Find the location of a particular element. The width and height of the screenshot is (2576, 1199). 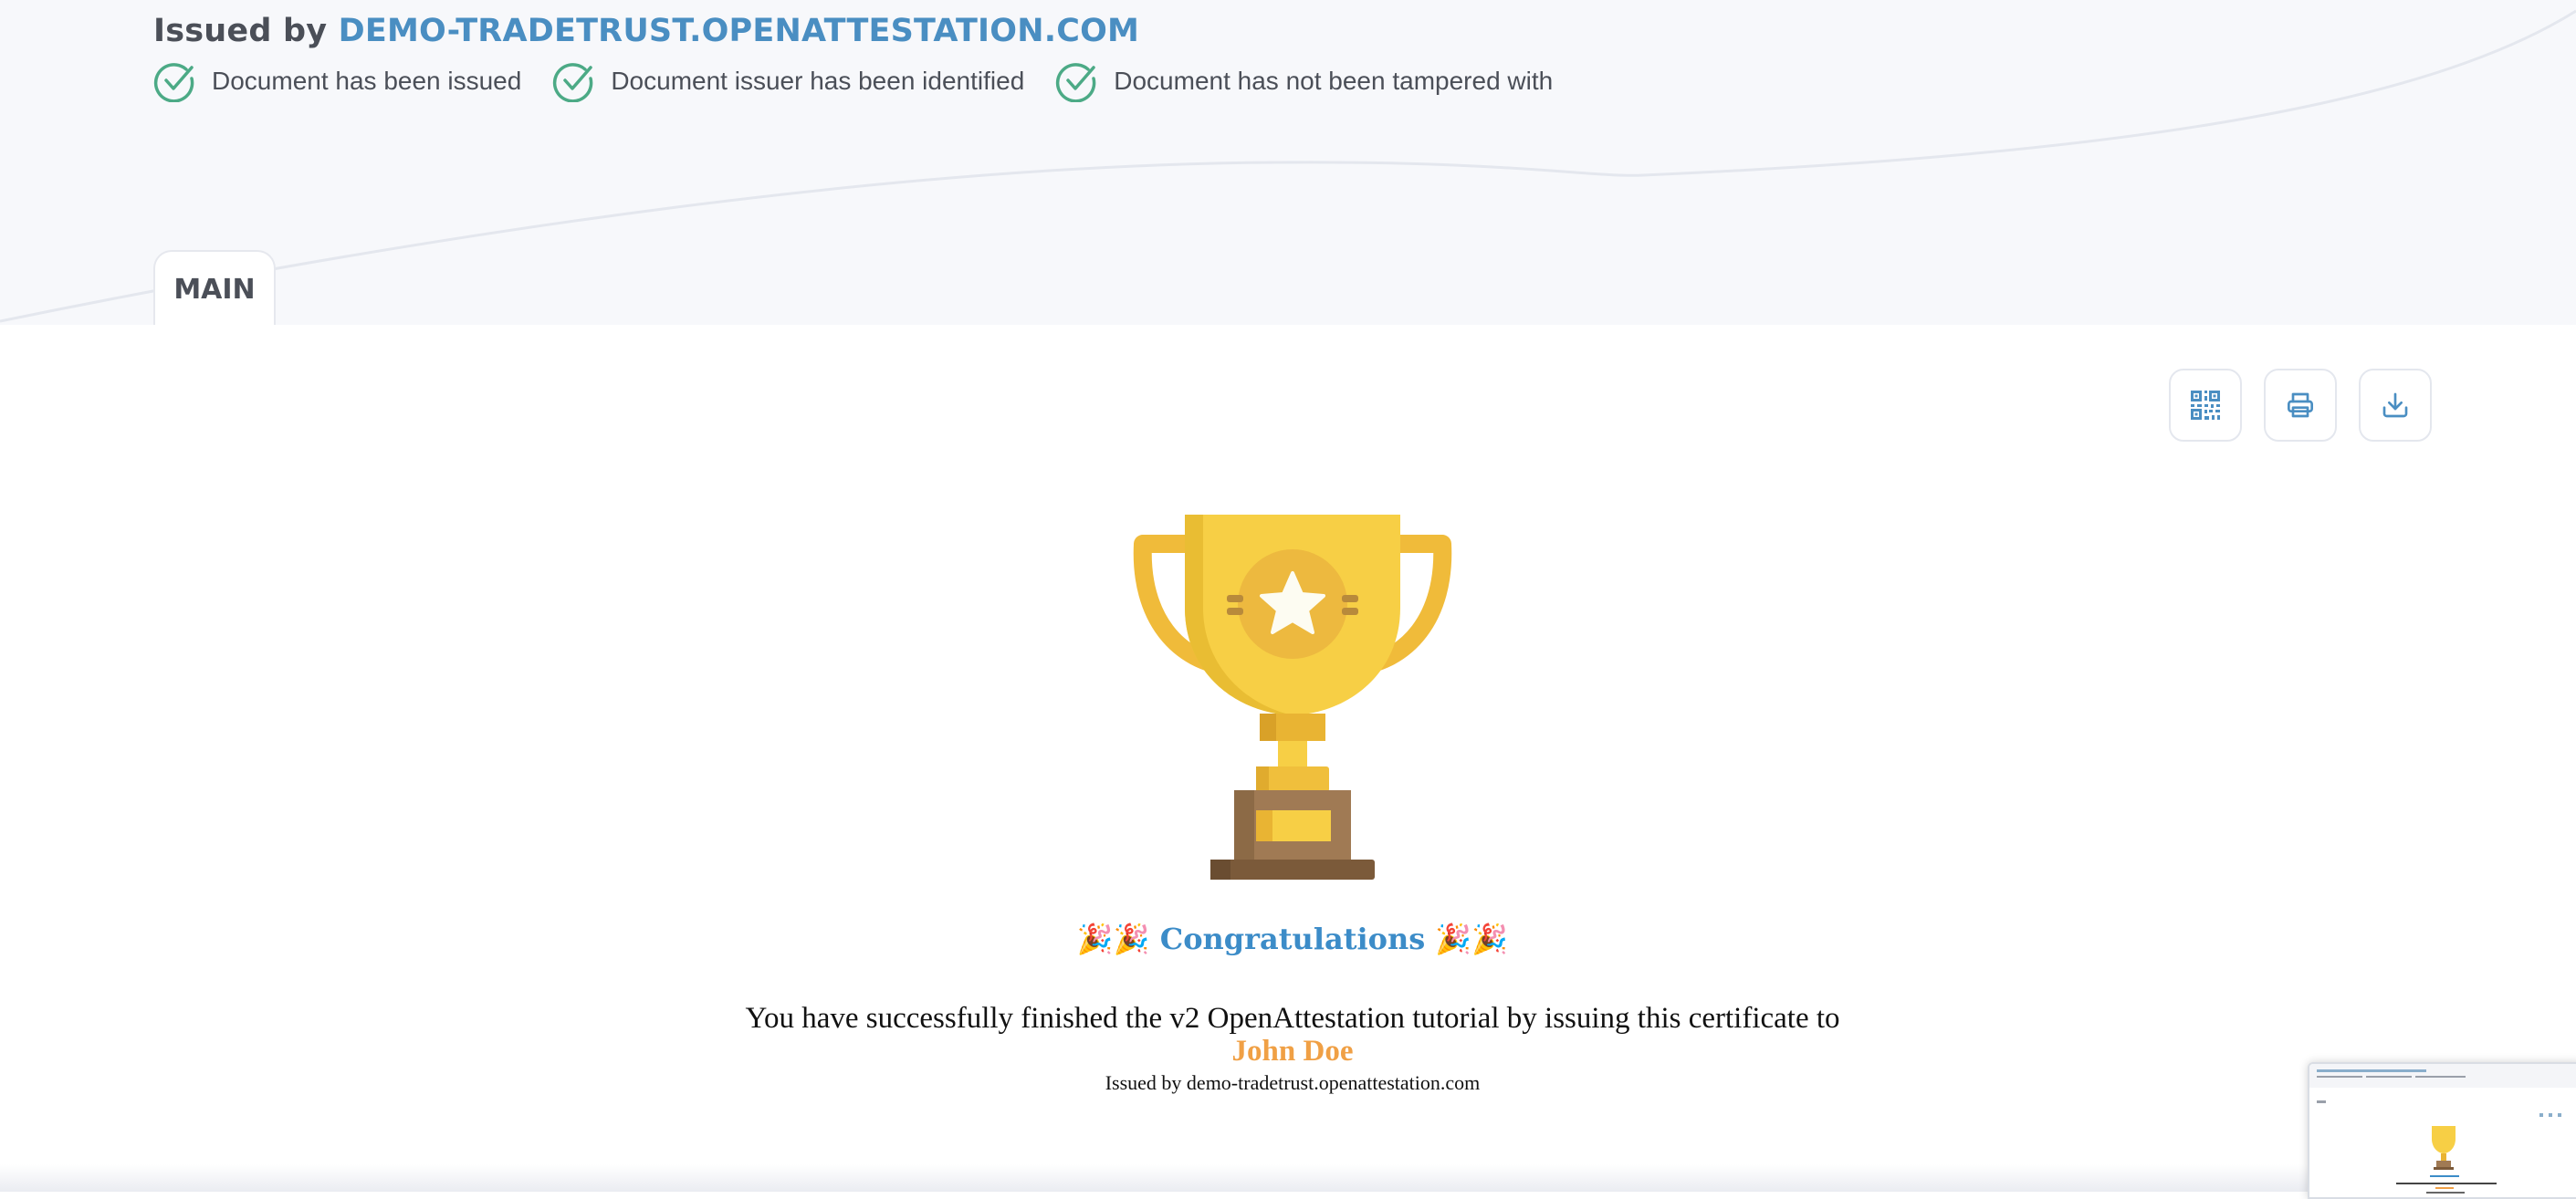

tab-main-label: MAIN is located at coordinates (214, 289).